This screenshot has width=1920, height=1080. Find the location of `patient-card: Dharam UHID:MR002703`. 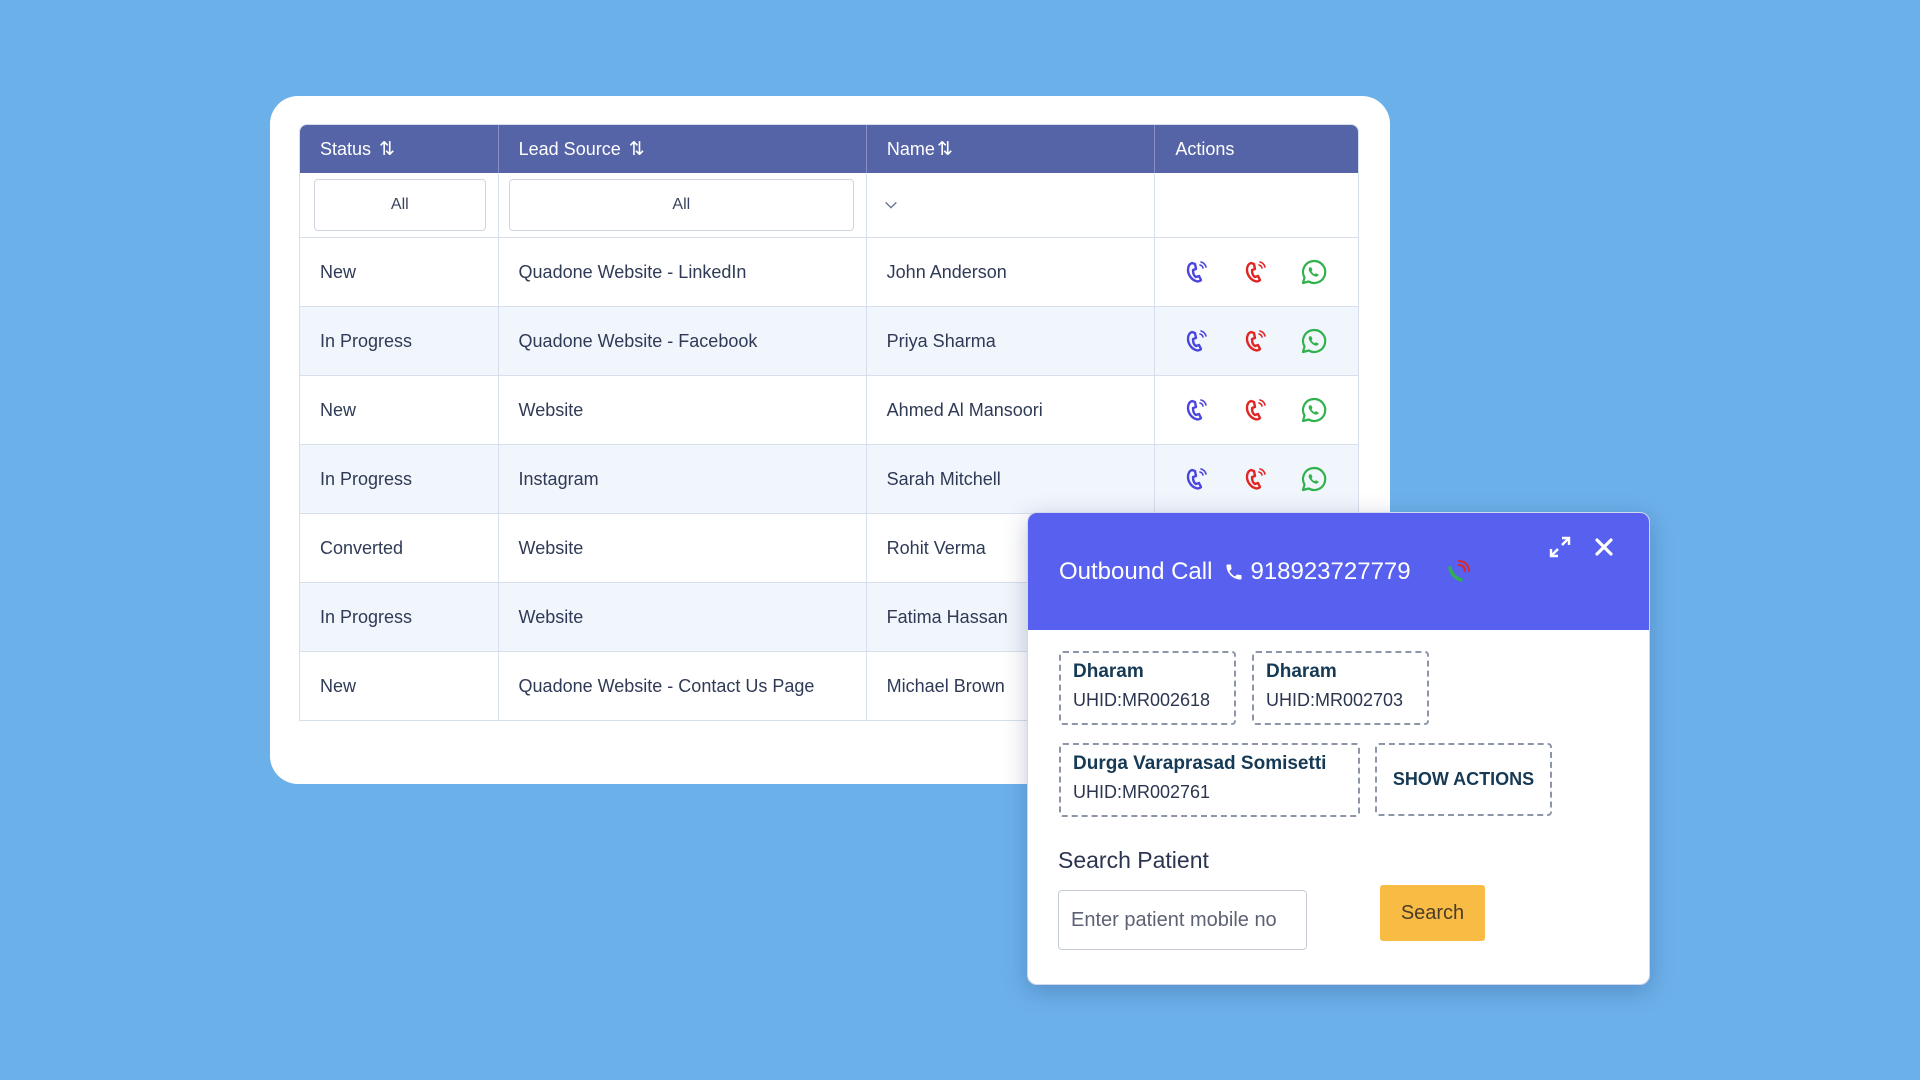

patient-card: Dharam UHID:MR002703 is located at coordinates (1340, 688).